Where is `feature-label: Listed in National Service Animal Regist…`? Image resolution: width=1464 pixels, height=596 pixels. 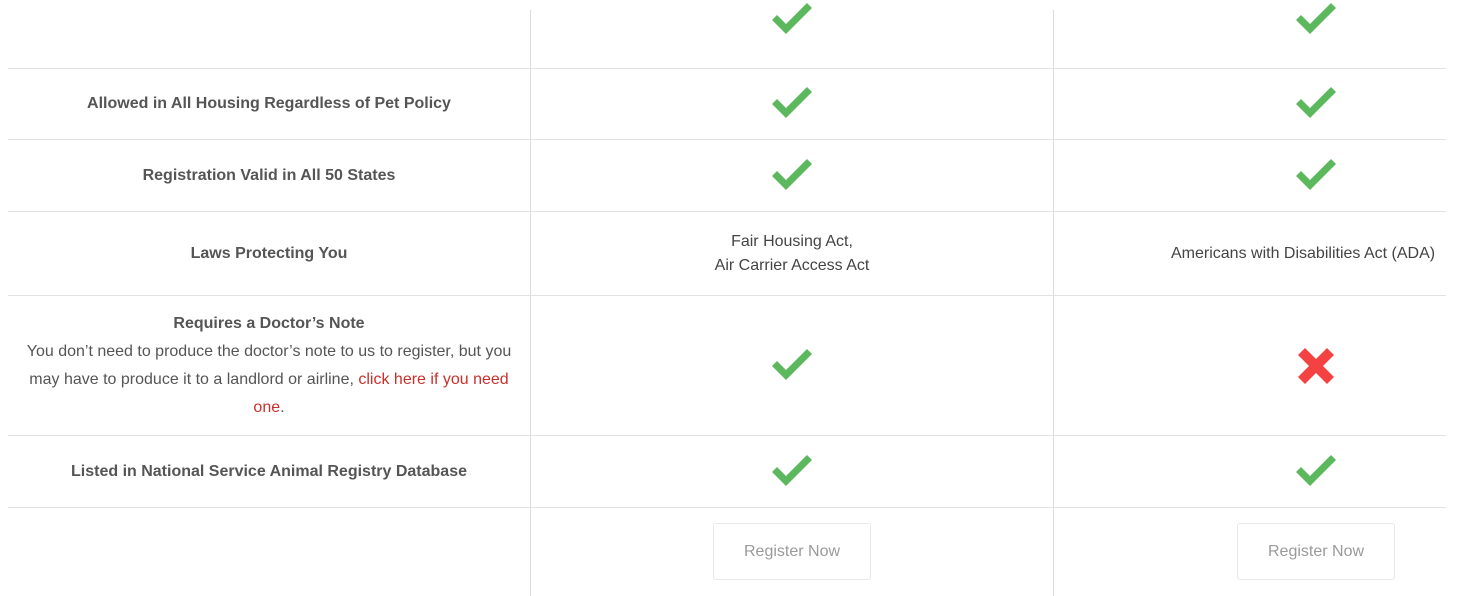 feature-label: Listed in National Service Animal Regist… is located at coordinates (269, 471).